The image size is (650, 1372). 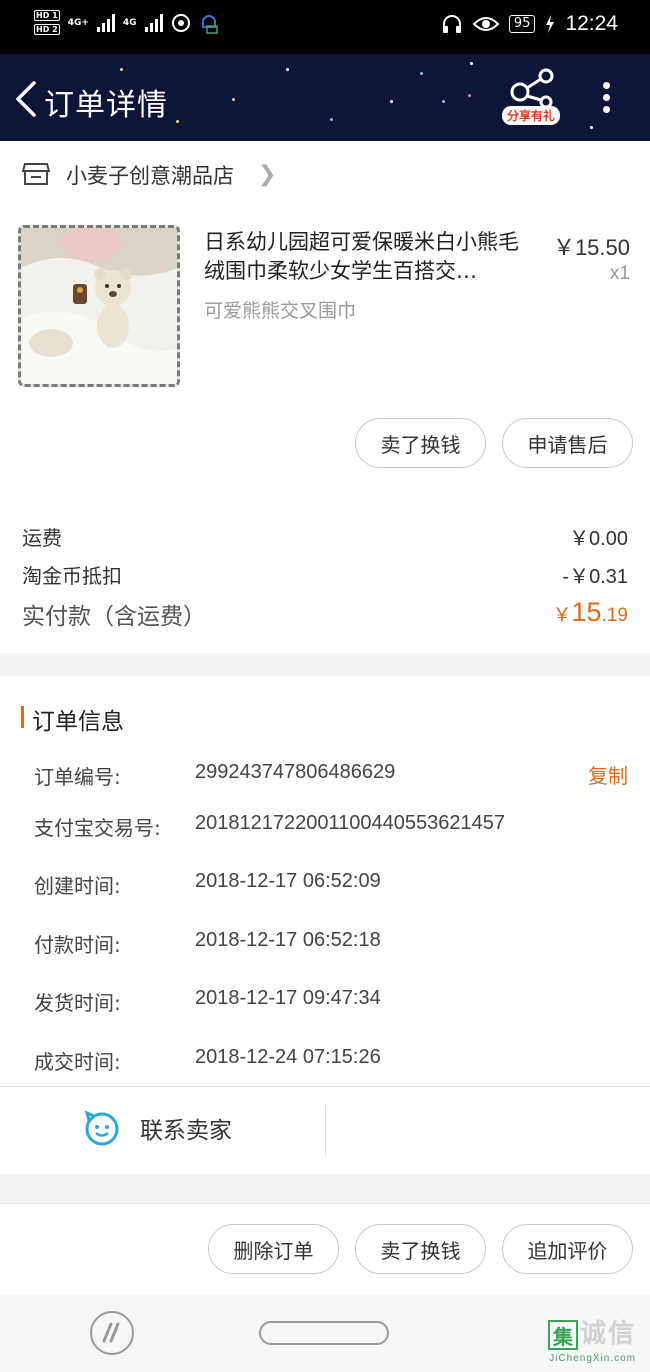 What do you see at coordinates (550, 24) in the screenshot?
I see `charging-icon` at bounding box center [550, 24].